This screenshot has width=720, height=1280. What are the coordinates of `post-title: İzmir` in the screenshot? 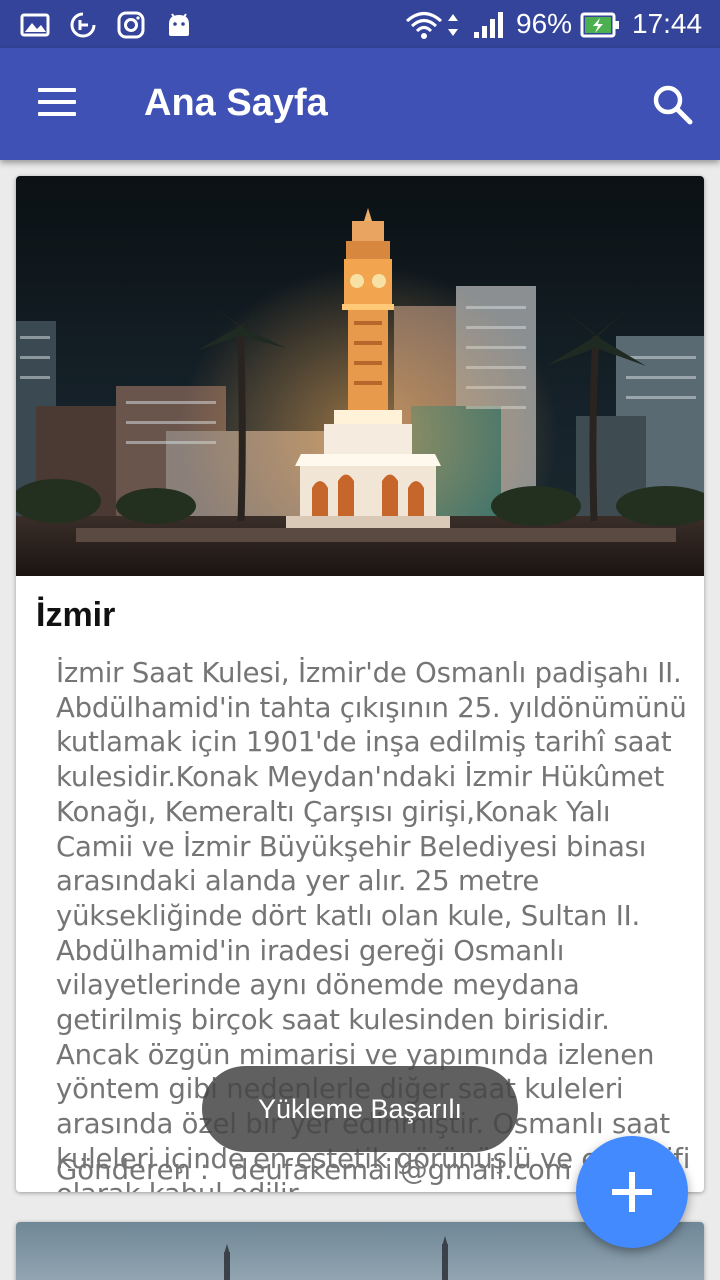 It's located at (76, 615).